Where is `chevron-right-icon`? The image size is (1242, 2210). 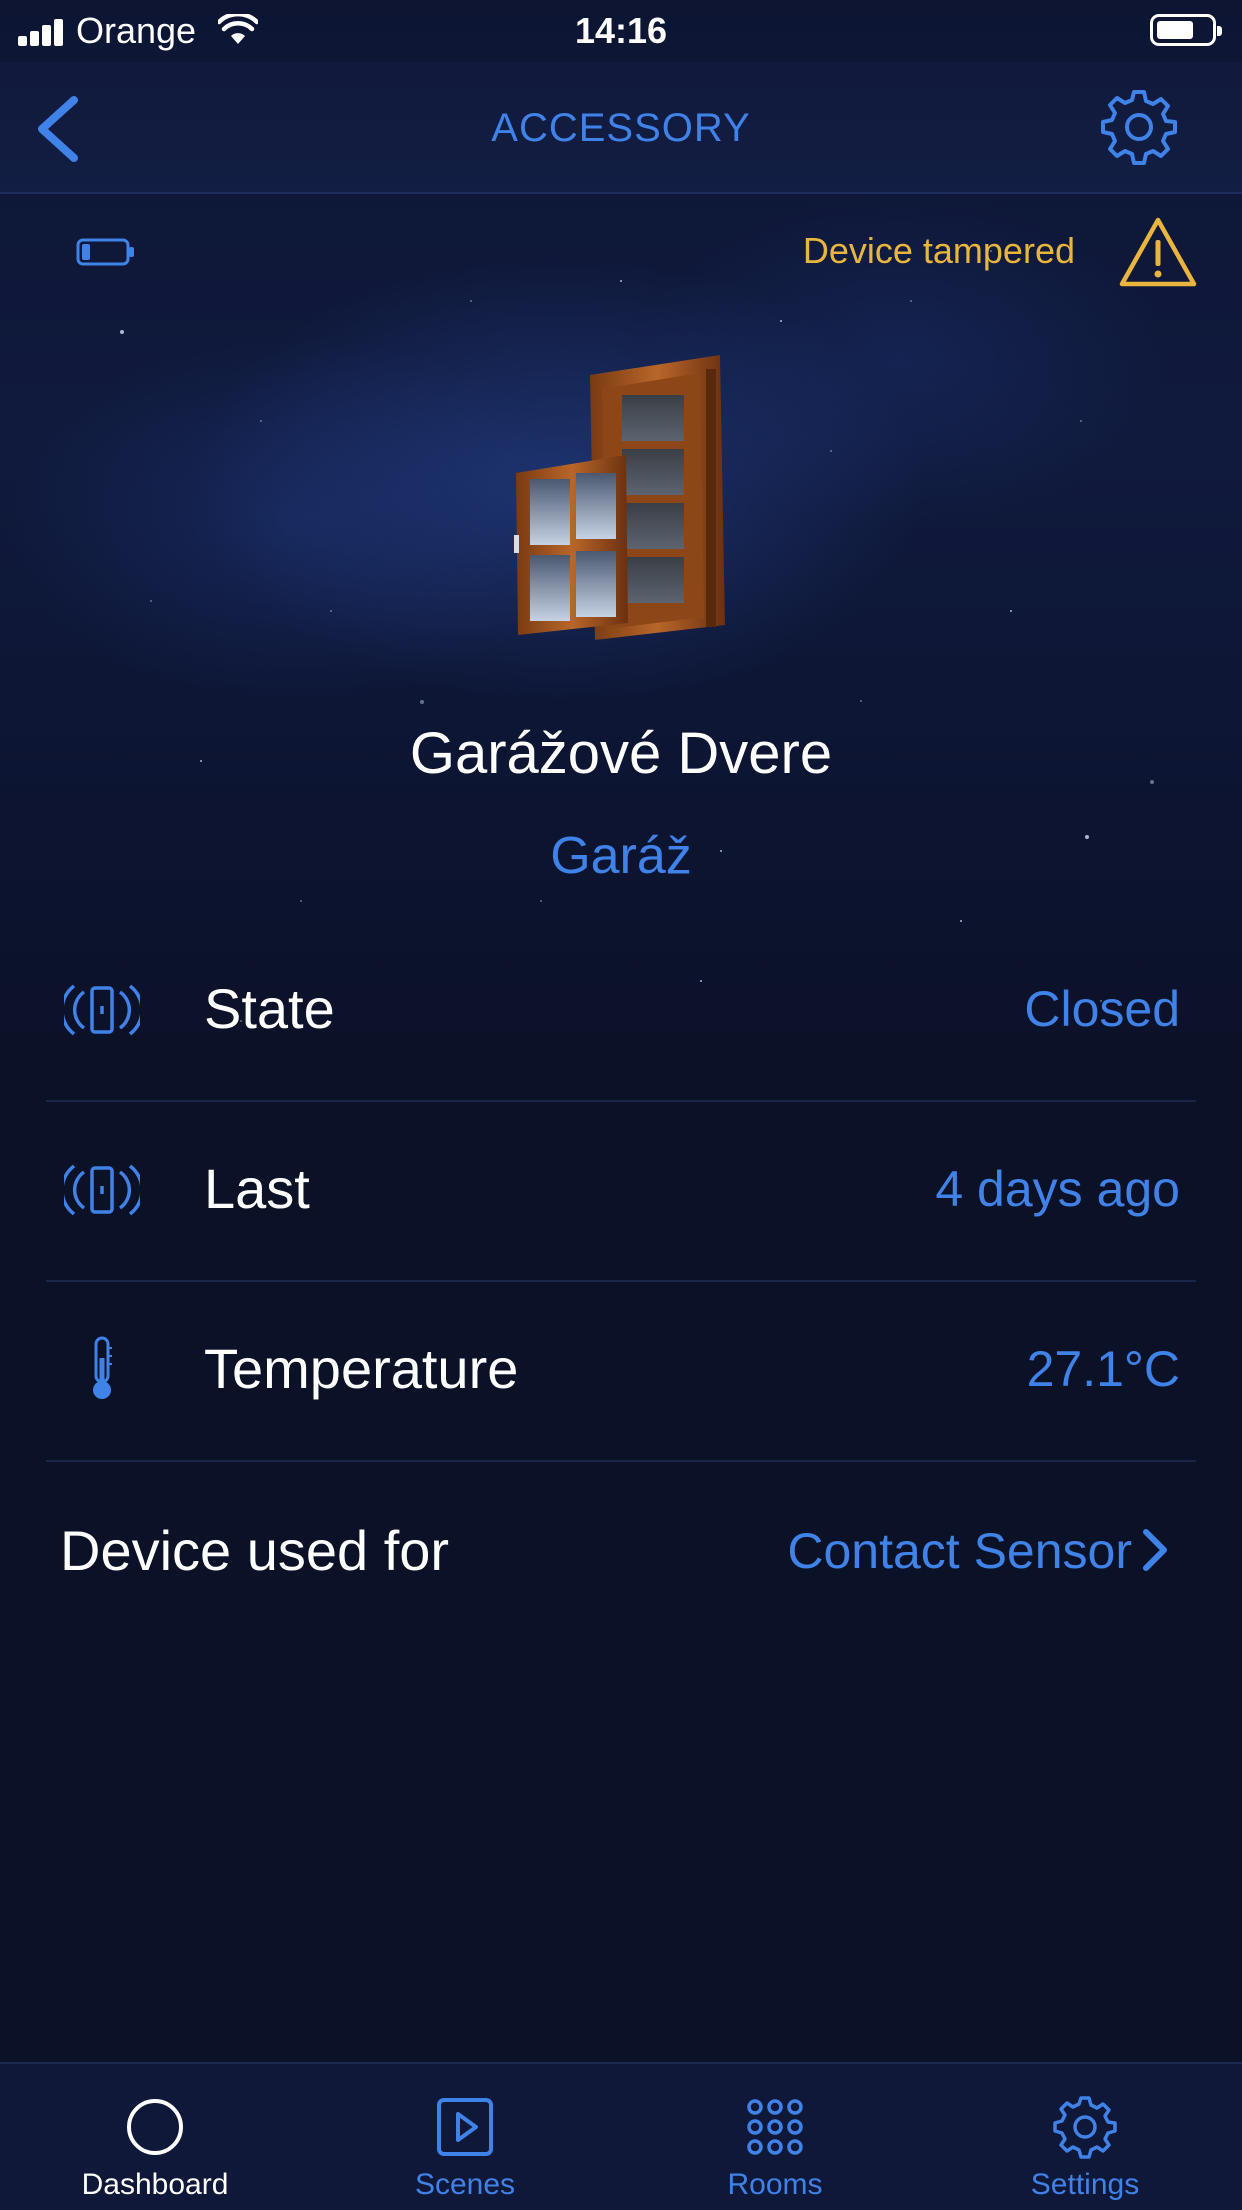 chevron-right-icon is located at coordinates (1155, 1550).